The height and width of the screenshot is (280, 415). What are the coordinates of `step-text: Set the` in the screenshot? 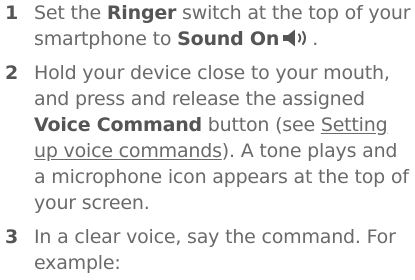 It's located at (70, 13).